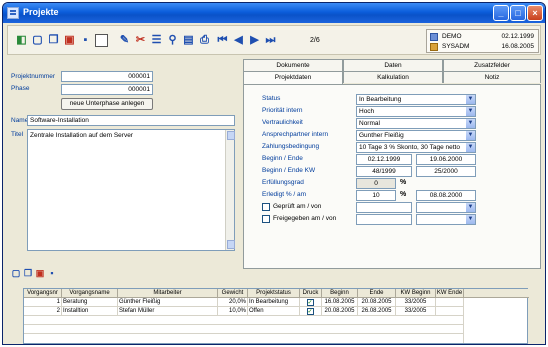 This screenshot has width=548, height=347. I want to click on print-icon: ⎙, so click(204, 40).